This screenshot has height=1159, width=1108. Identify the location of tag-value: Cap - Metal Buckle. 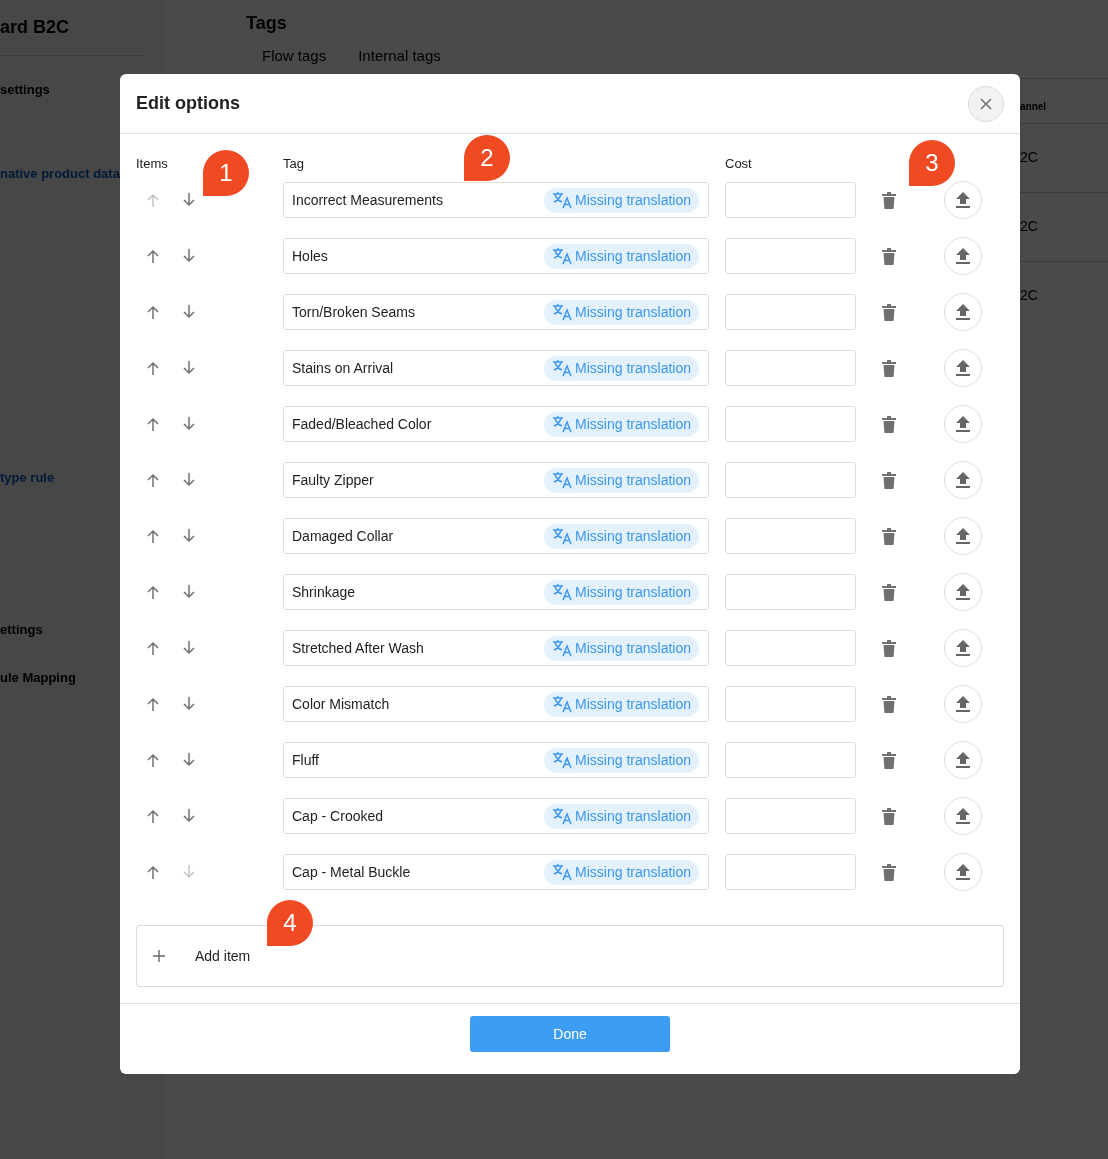
(351, 872).